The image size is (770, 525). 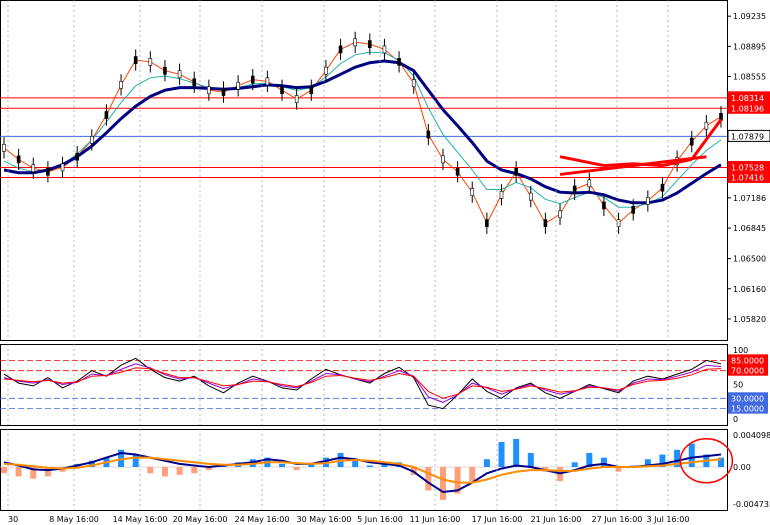 I want to click on osc-level-label: 70.0000, so click(x=747, y=371).